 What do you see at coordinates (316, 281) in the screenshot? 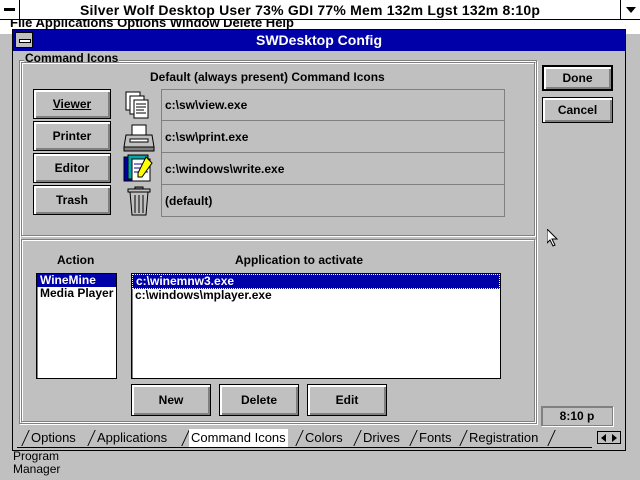
I see `application-item-winemine: c:\winemnw3.exe` at bounding box center [316, 281].